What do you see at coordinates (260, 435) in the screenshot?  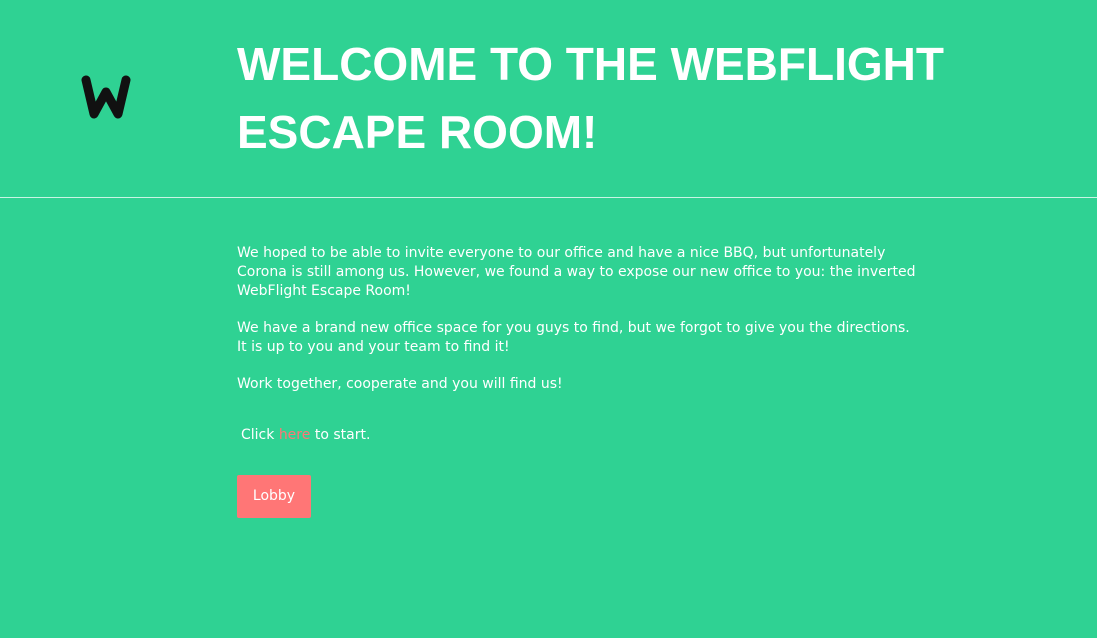 I see `start-instruction-prefix: Click` at bounding box center [260, 435].